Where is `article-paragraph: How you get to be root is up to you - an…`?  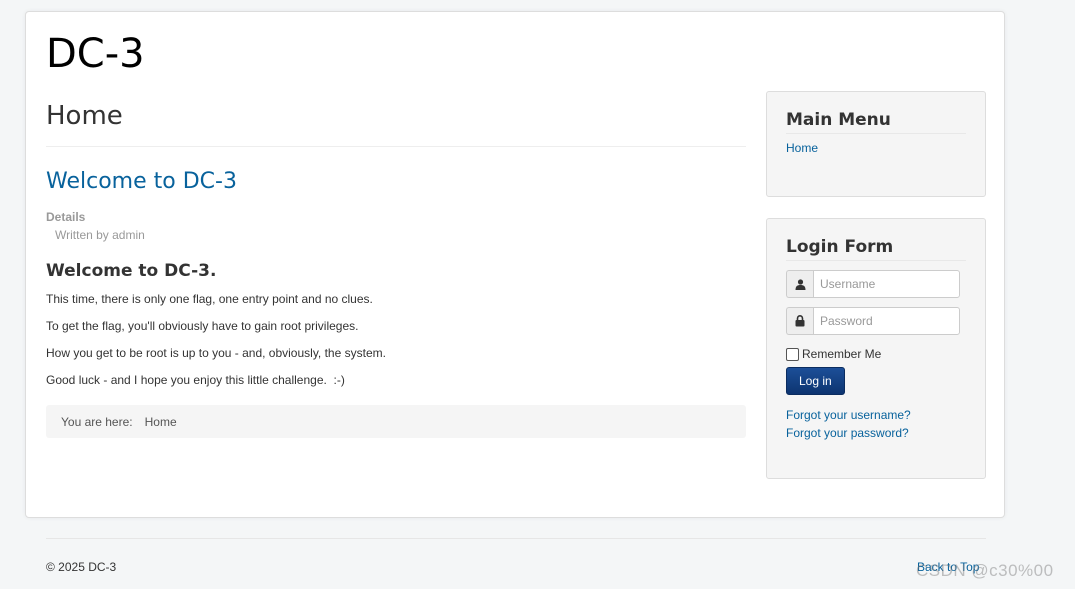 article-paragraph: How you get to be root is up to you - an… is located at coordinates (216, 353).